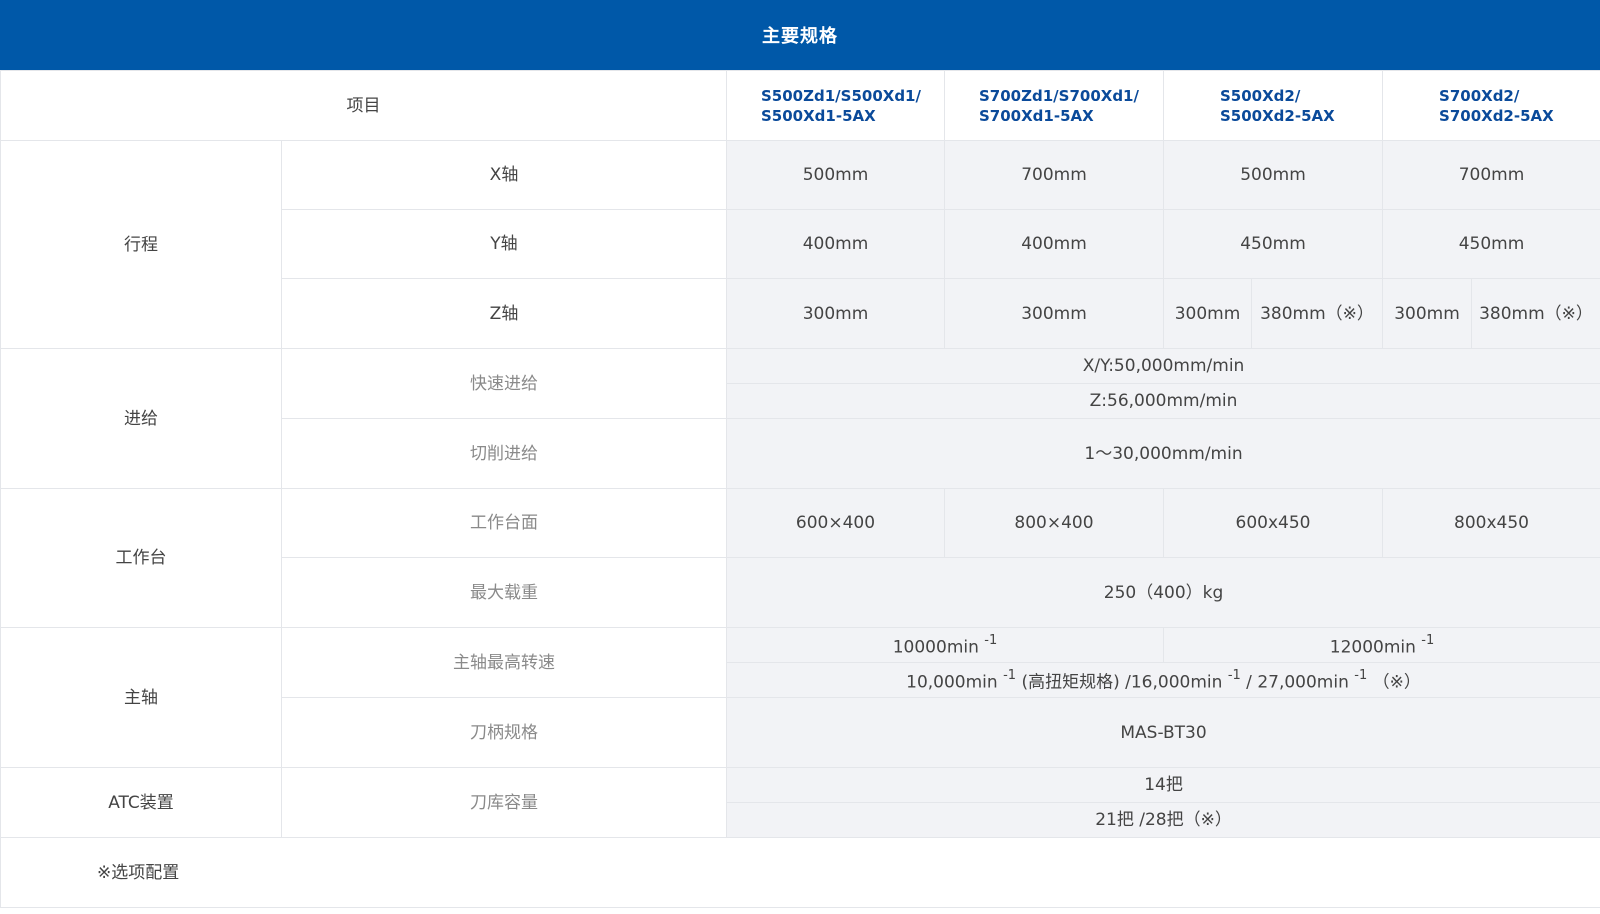  What do you see at coordinates (835, 313) in the screenshot?
I see `z-axis-value-1: 300mm` at bounding box center [835, 313].